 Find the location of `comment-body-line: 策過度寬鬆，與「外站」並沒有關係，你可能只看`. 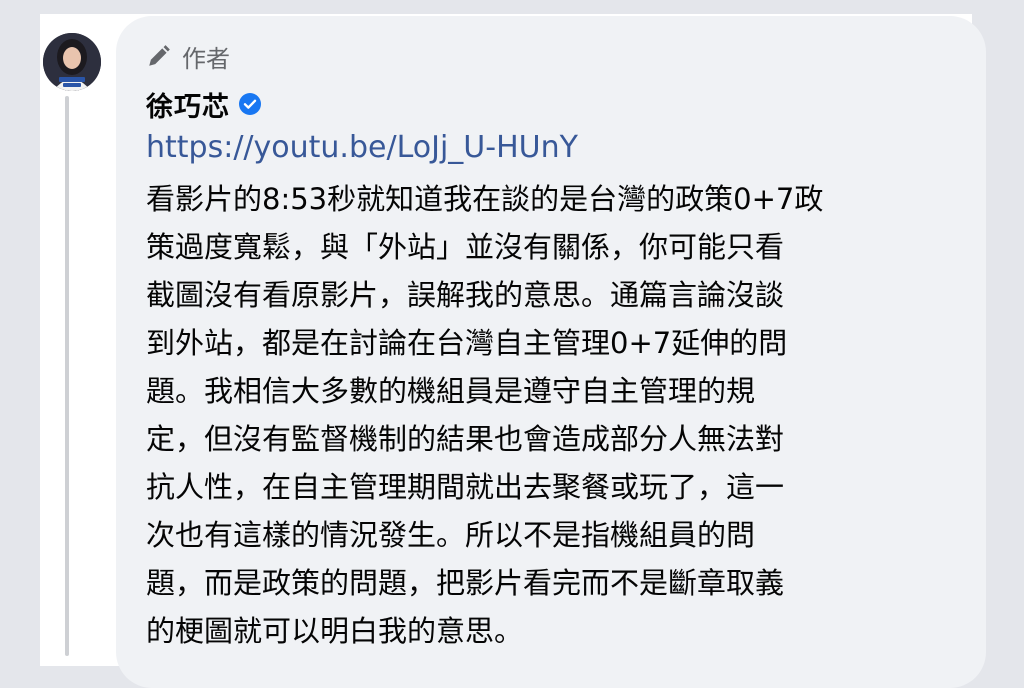

comment-body-line: 策過度寬鬆，與「外站」並沒有關係，你可能只看 is located at coordinates (465, 247).